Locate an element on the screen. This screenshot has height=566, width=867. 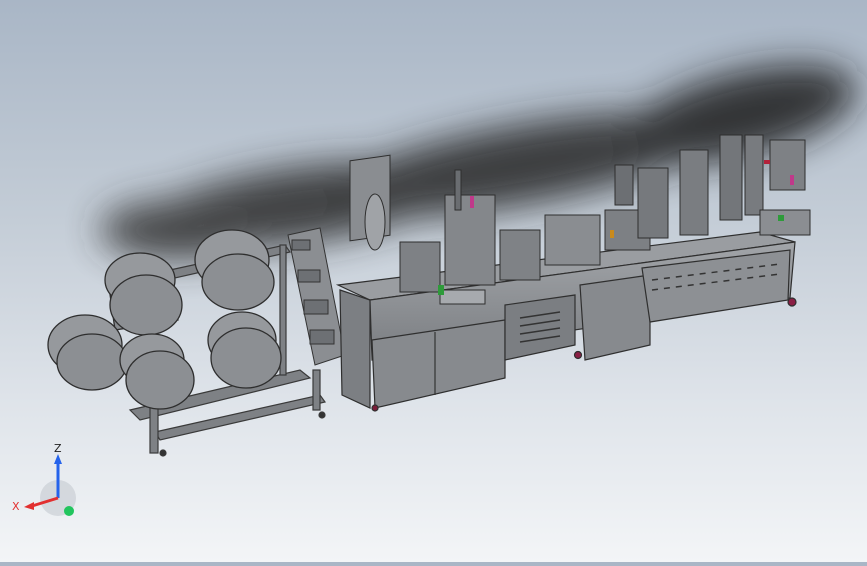
cabinet-right is located at coordinates (615, 317).